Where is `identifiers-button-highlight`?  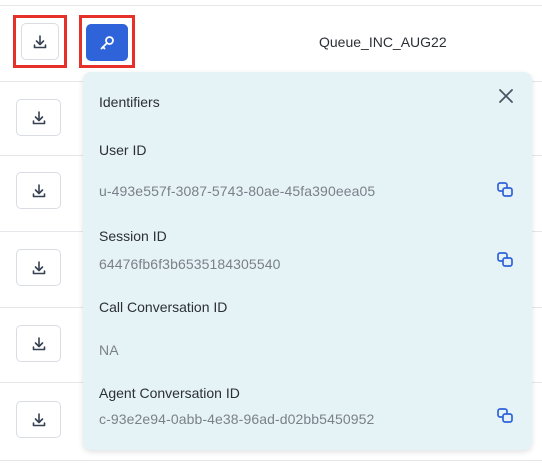 identifiers-button-highlight is located at coordinates (107, 41).